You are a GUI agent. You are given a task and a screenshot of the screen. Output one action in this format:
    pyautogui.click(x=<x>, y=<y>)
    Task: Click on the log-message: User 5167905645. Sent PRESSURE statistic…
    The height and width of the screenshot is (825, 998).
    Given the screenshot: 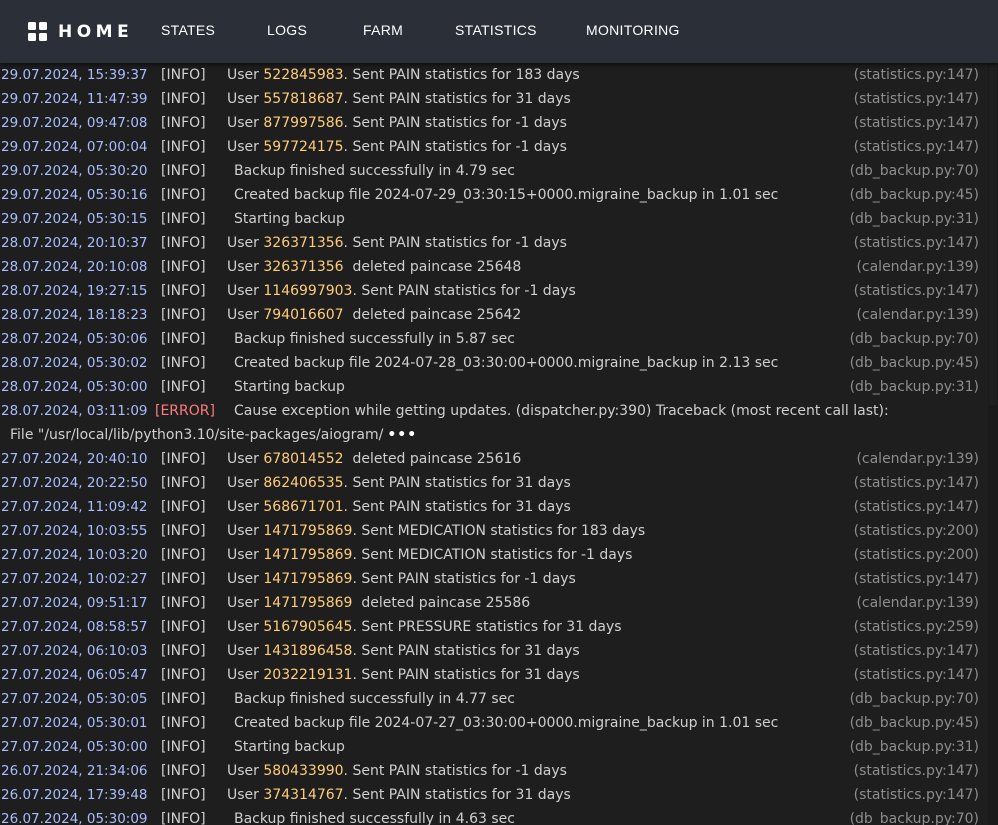 What is the action you would take?
    pyautogui.click(x=424, y=627)
    